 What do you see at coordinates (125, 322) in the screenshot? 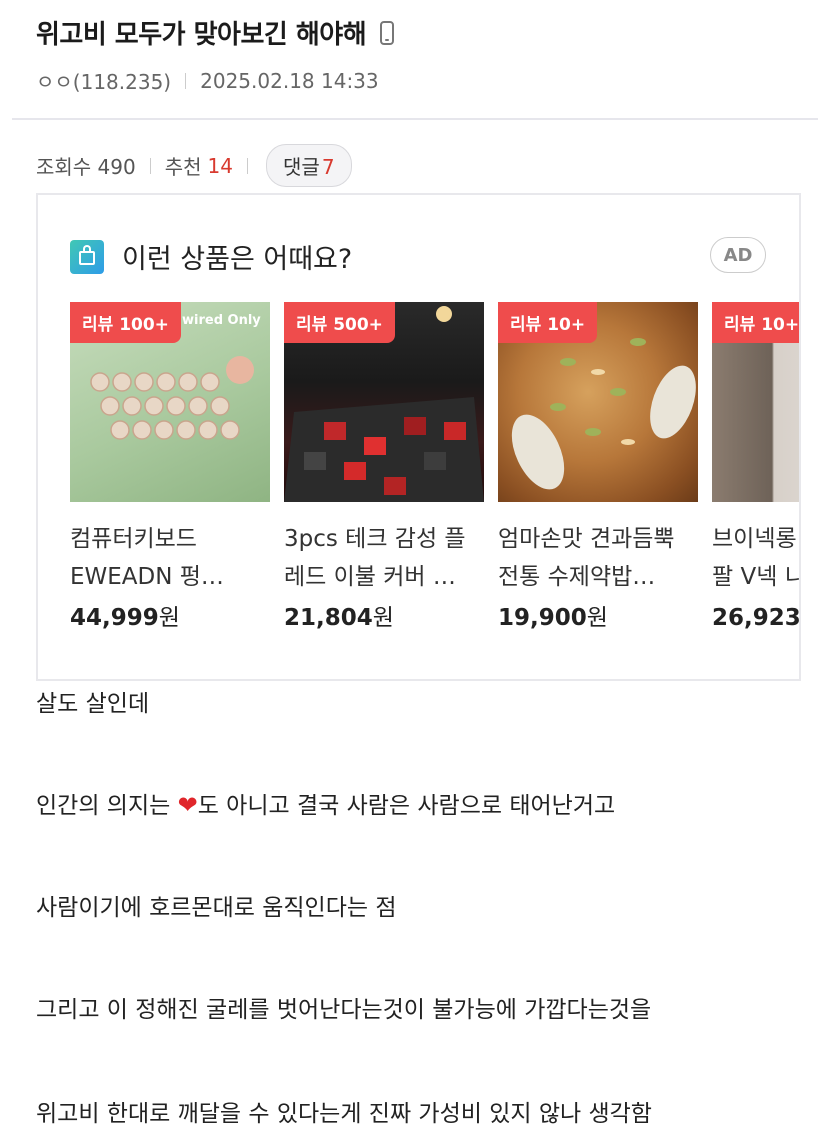
I see `review-badge: 리뷰 100+` at bounding box center [125, 322].